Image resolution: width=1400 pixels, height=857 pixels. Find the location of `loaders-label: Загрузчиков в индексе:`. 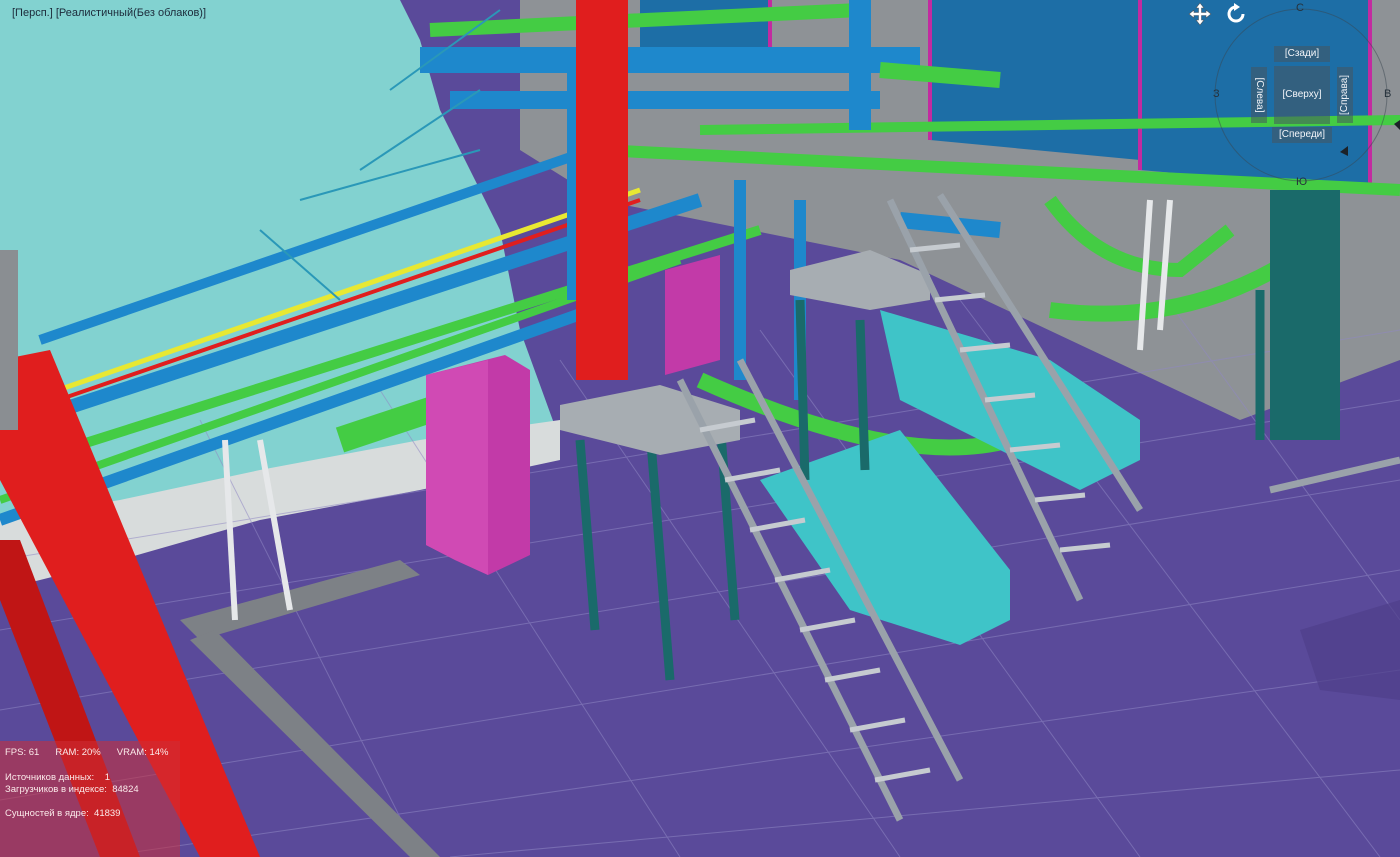

loaders-label: Загрузчиков в индексе: is located at coordinates (56, 789).